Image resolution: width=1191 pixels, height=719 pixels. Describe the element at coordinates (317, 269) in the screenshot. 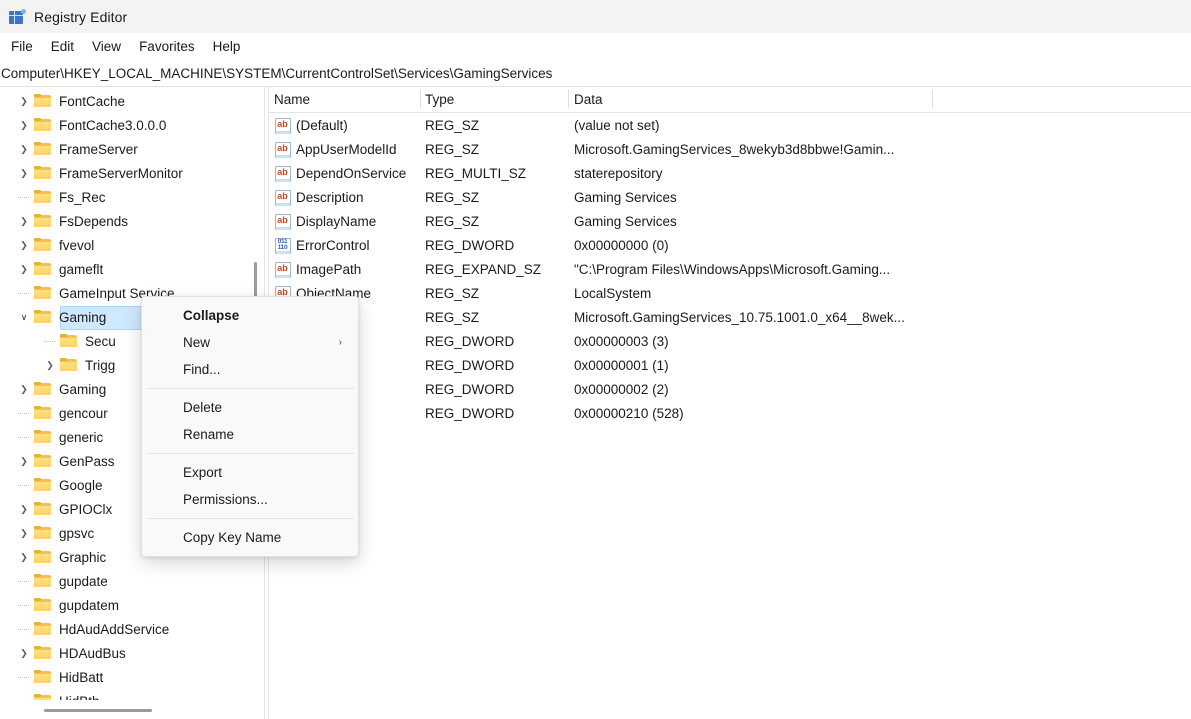

I see `value-name-cell: ab ImagePath` at that location.